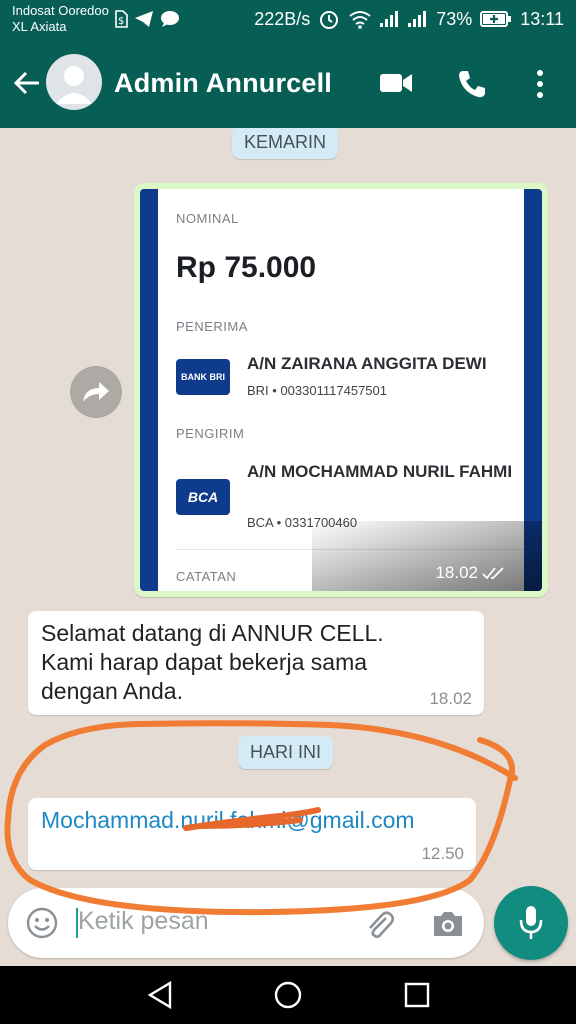 Image resolution: width=576 pixels, height=1024 pixels. I want to click on date-divider-yesterday: KEMARIN, so click(285, 143).